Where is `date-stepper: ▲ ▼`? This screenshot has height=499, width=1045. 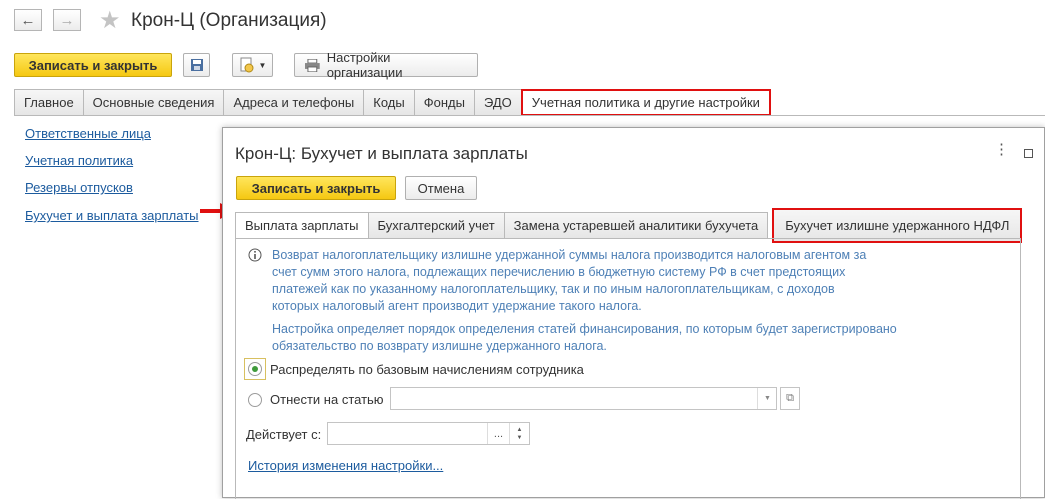 date-stepper: ▲ ▼ is located at coordinates (519, 433).